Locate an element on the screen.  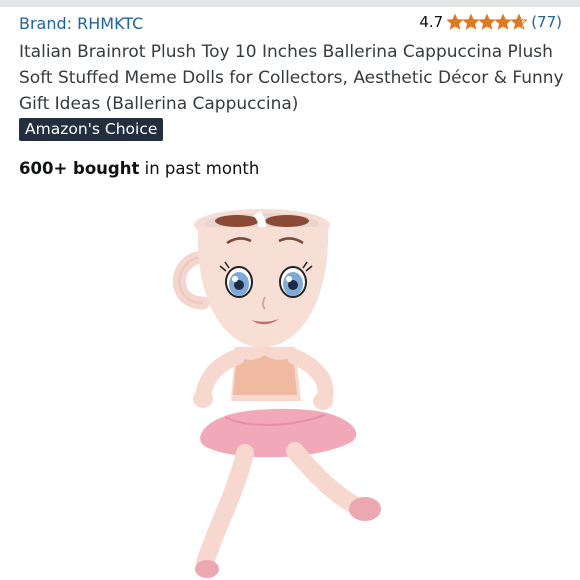
rating-value: 4.7 is located at coordinates (431, 22).